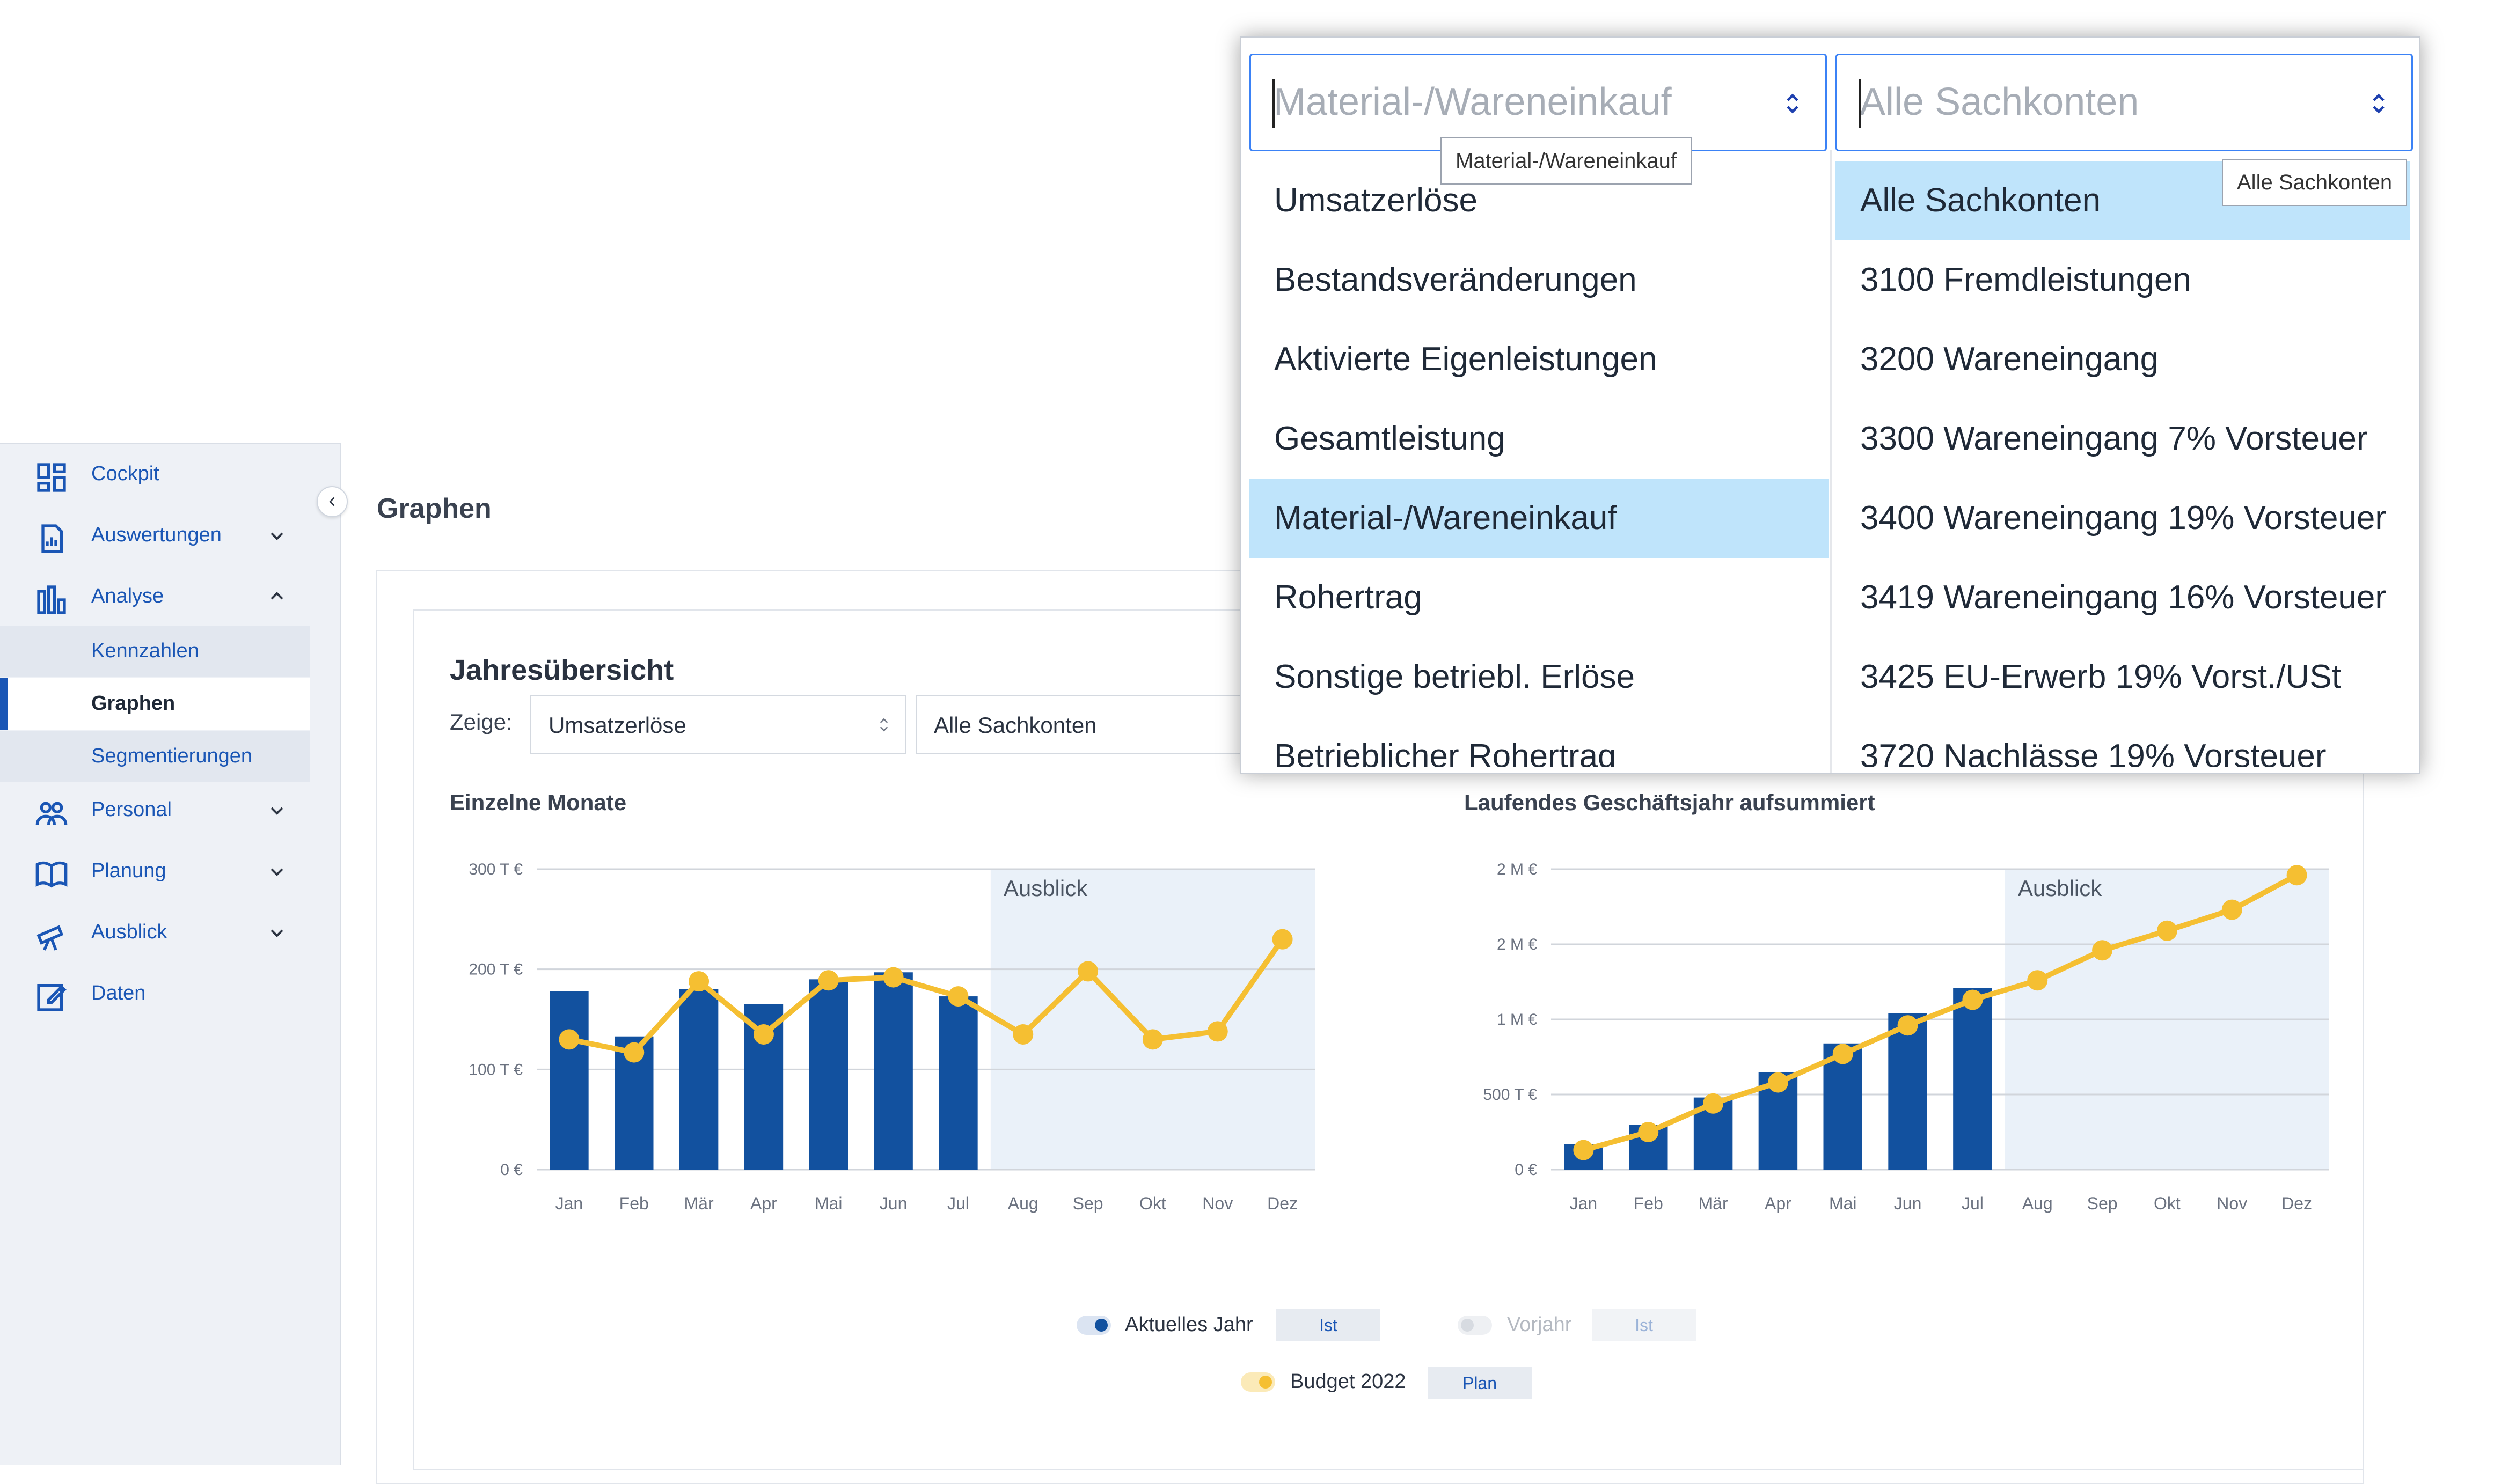  What do you see at coordinates (1510, 1095) in the screenshot?
I see `y-tick-label: 500 T €` at bounding box center [1510, 1095].